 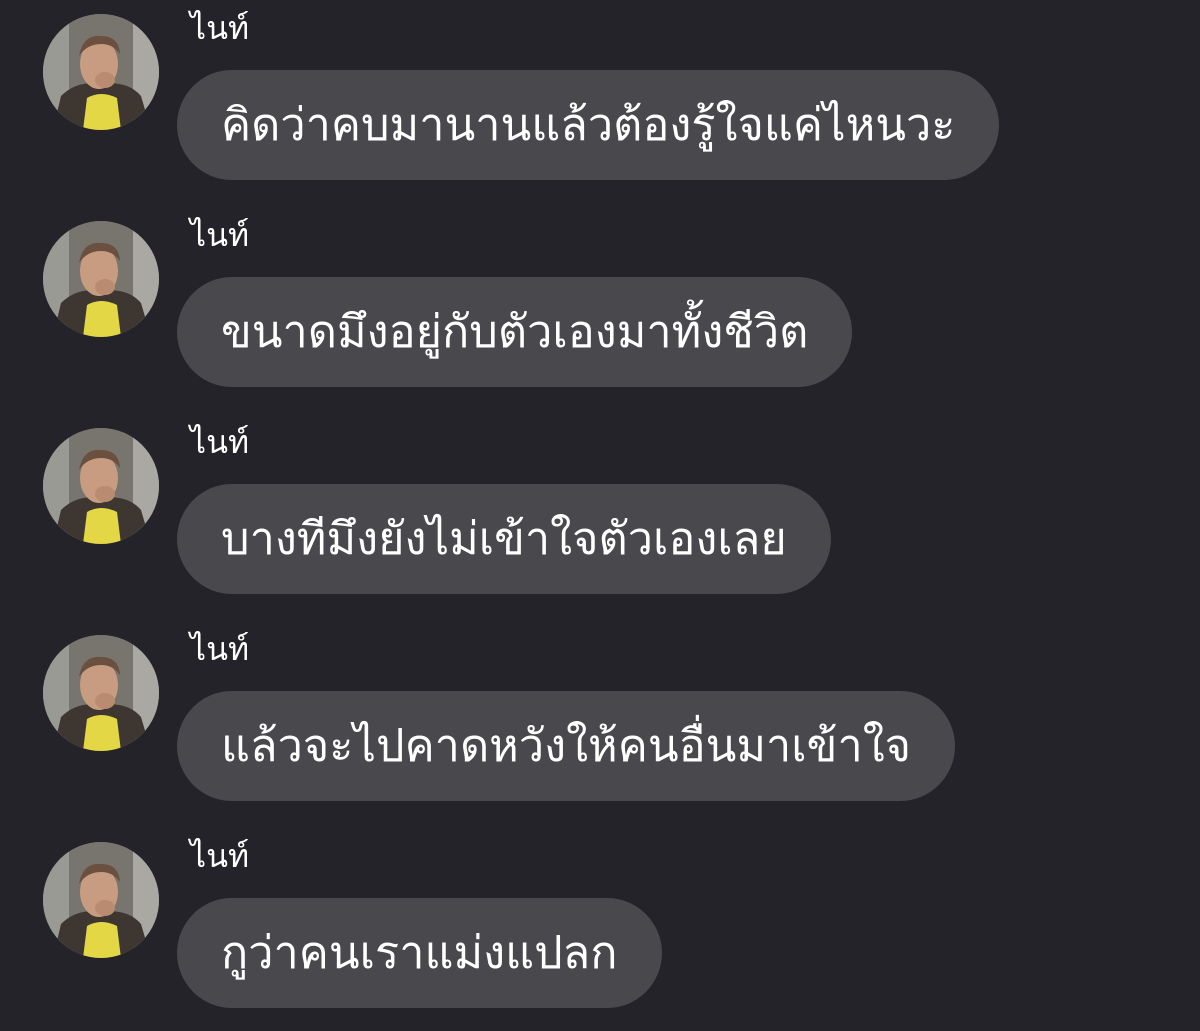 I want to click on message-bubble: คิดว่าคบมานานแล้วต้องรู้ใจแค่ไหนวะ, so click(x=588, y=125).